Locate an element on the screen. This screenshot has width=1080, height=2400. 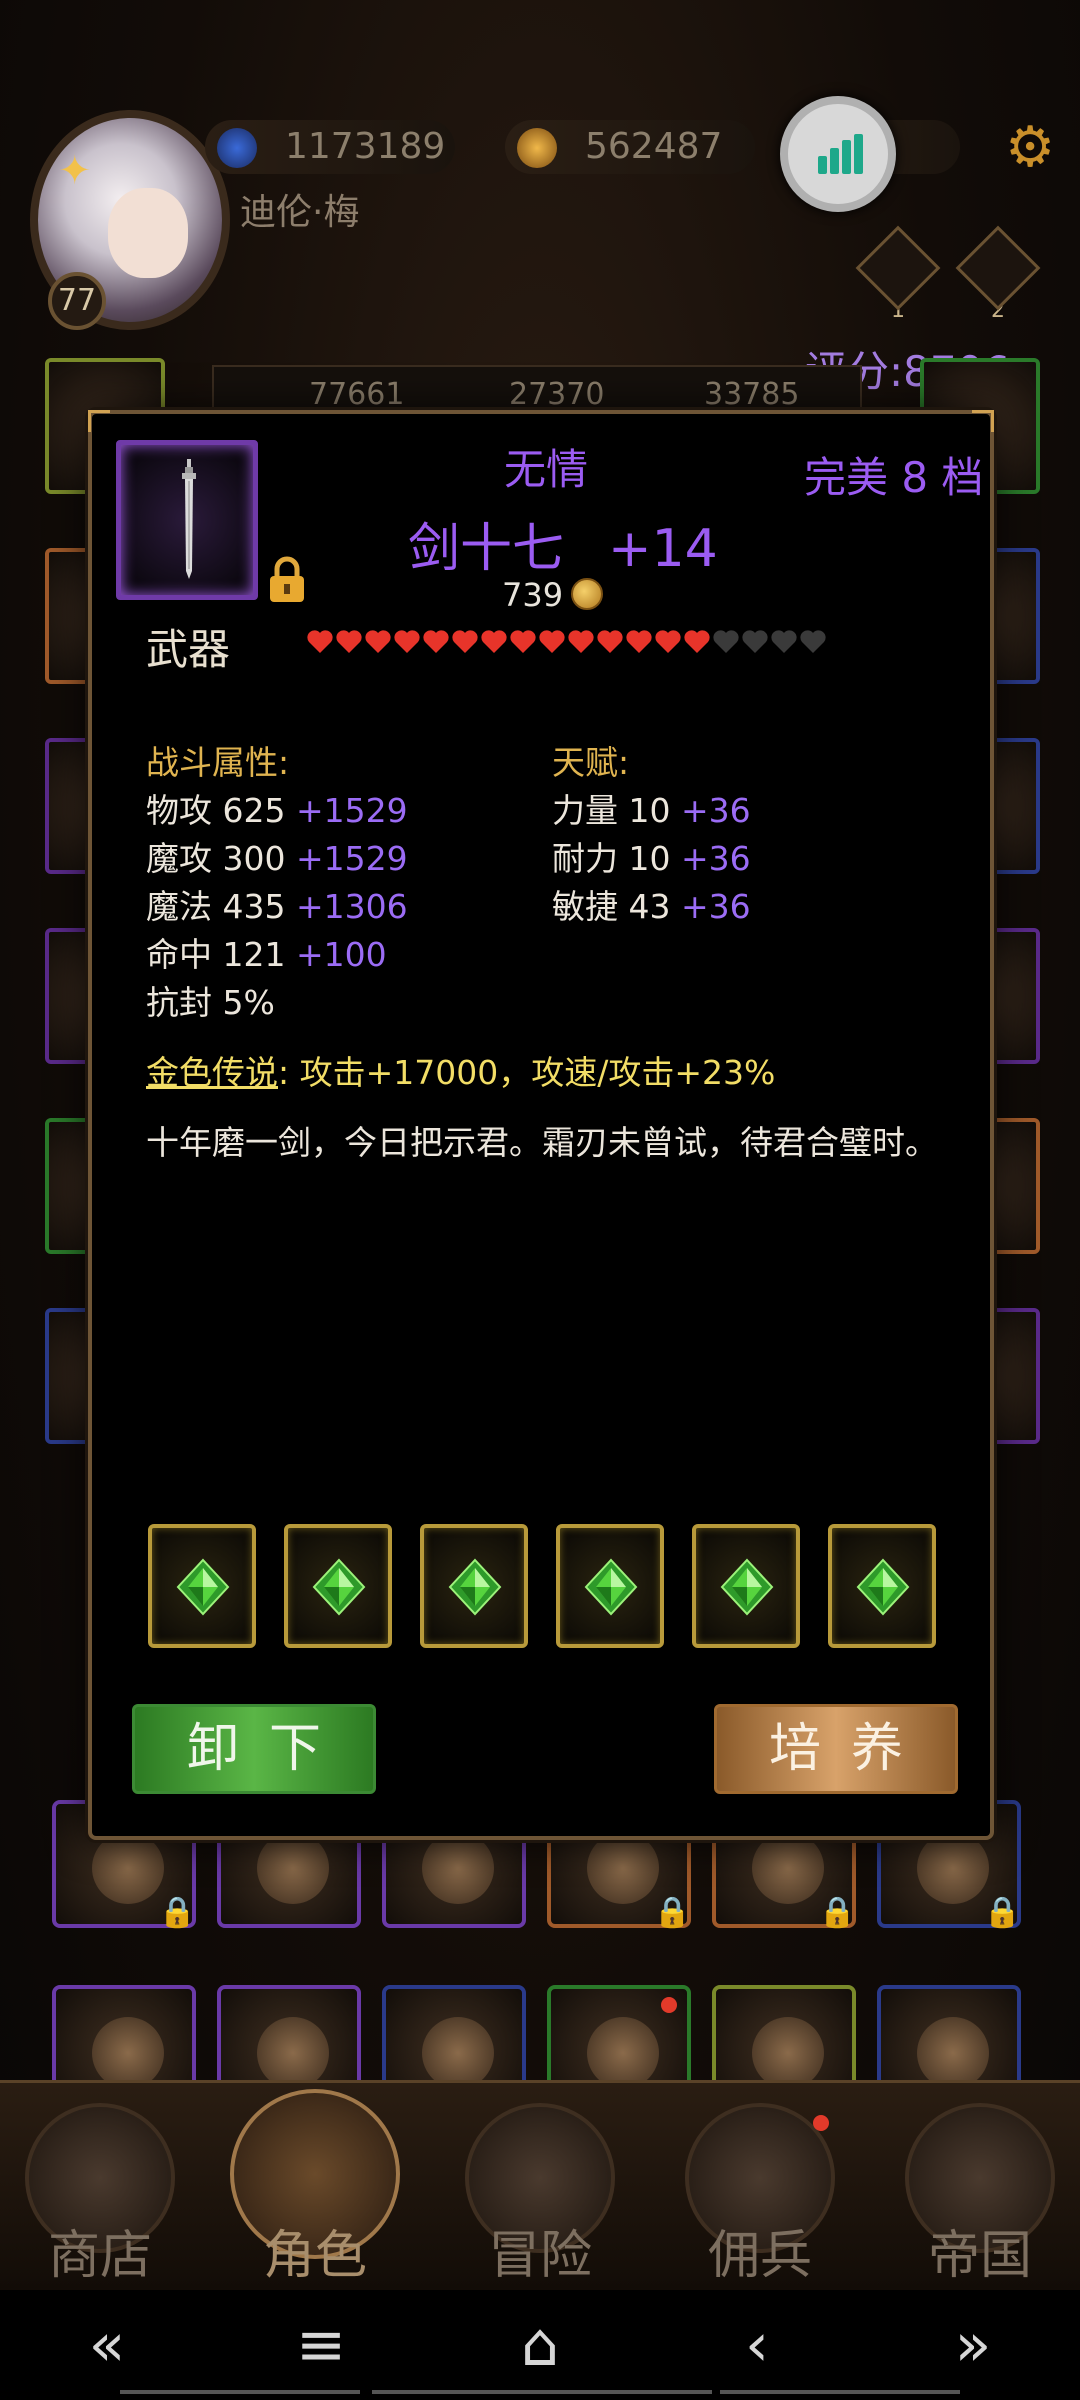
bottom-navigation: 商店 角色 冒险 佣兵 帝国 is located at coordinates (540, 2185).